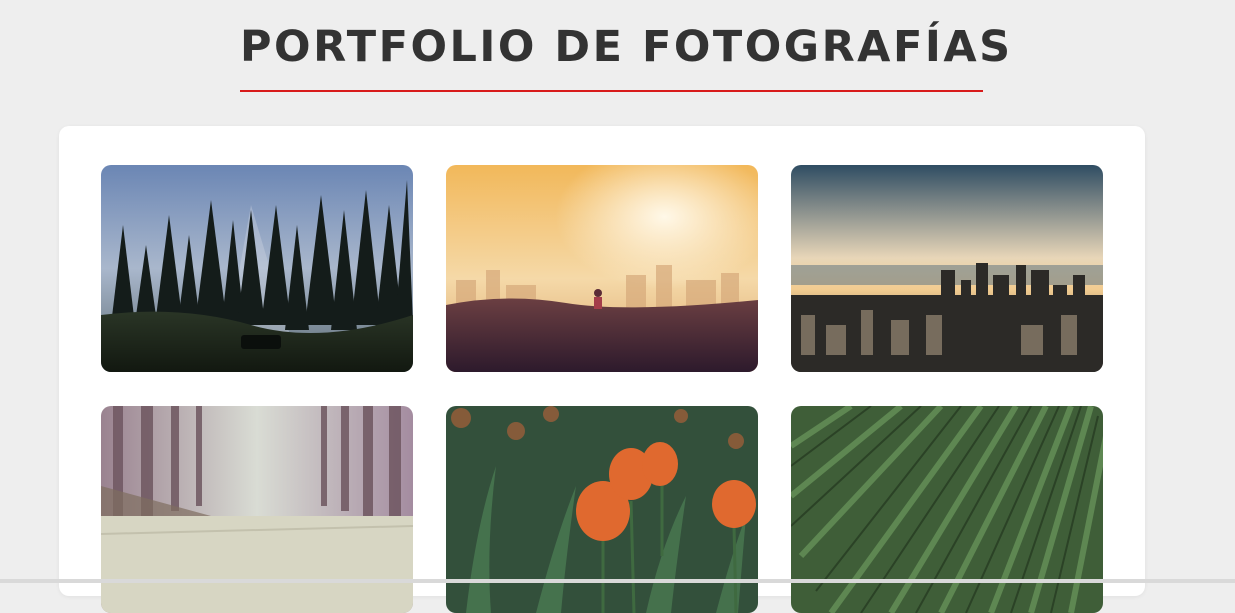  What do you see at coordinates (617, 581) in the screenshot?
I see `window-bottom-edge` at bounding box center [617, 581].